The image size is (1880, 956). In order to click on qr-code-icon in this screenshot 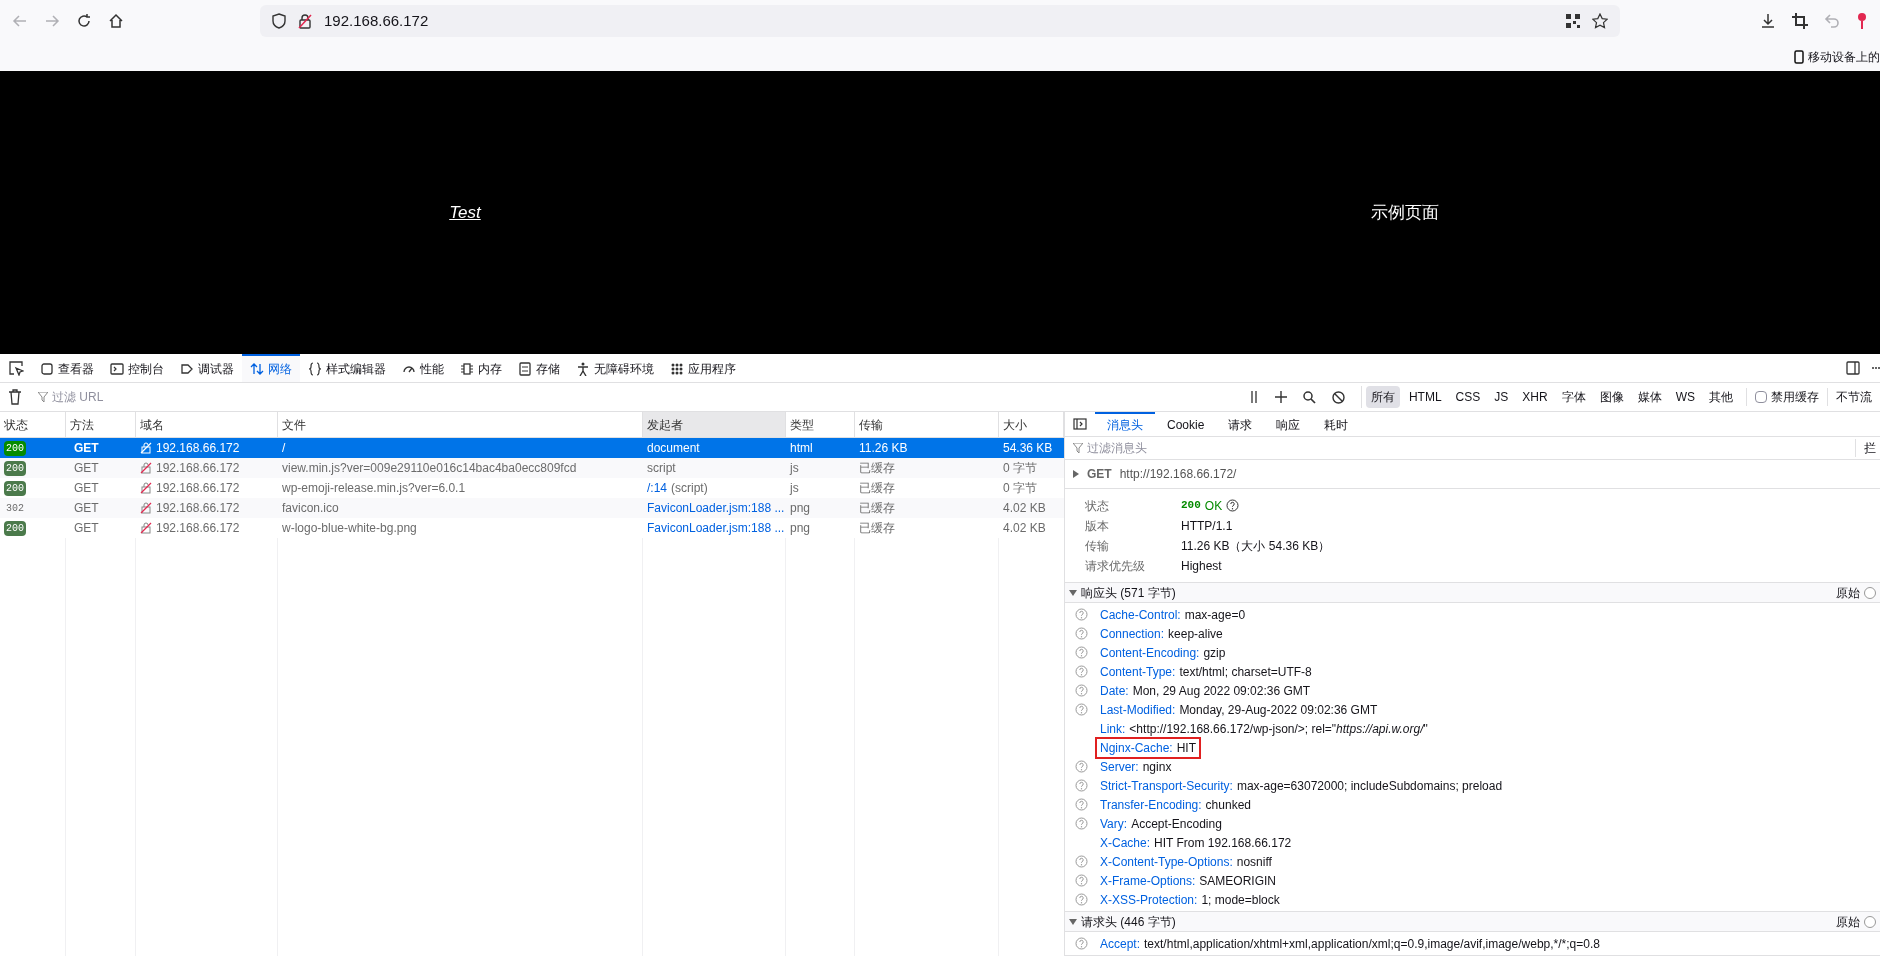, I will do `click(1573, 21)`.